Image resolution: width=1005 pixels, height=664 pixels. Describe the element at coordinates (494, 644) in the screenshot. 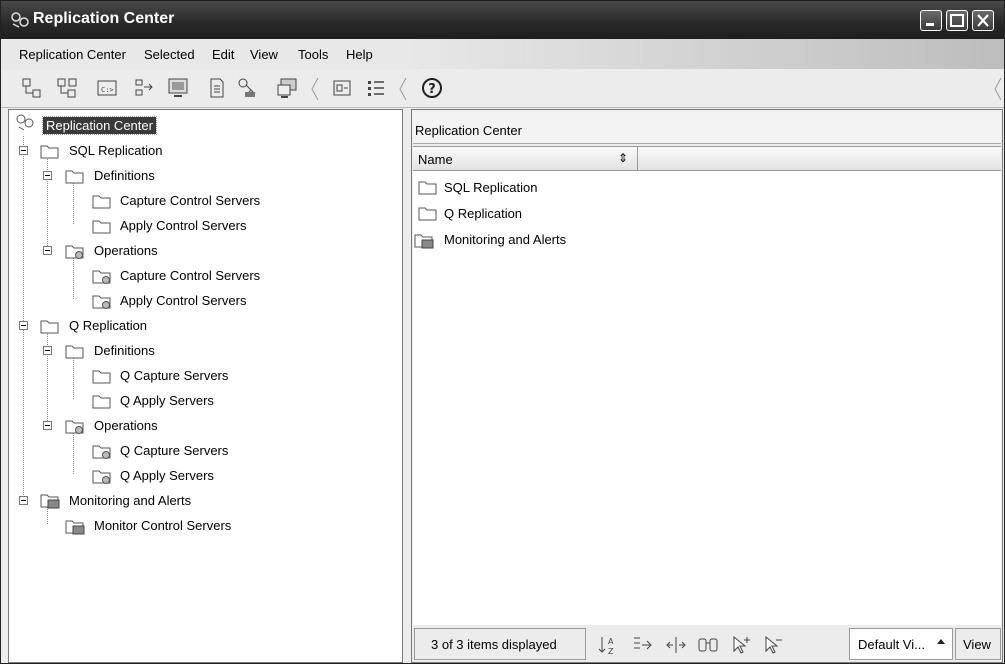

I see `item-count-text: 3 of 3 items displayed` at that location.